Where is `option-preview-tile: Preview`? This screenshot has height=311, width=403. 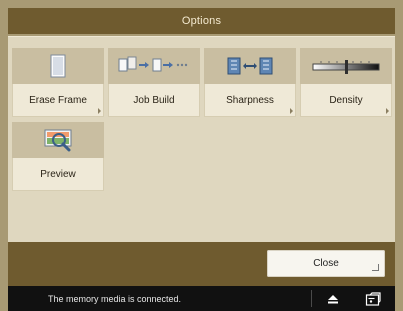 option-preview-tile: Preview is located at coordinates (58, 156).